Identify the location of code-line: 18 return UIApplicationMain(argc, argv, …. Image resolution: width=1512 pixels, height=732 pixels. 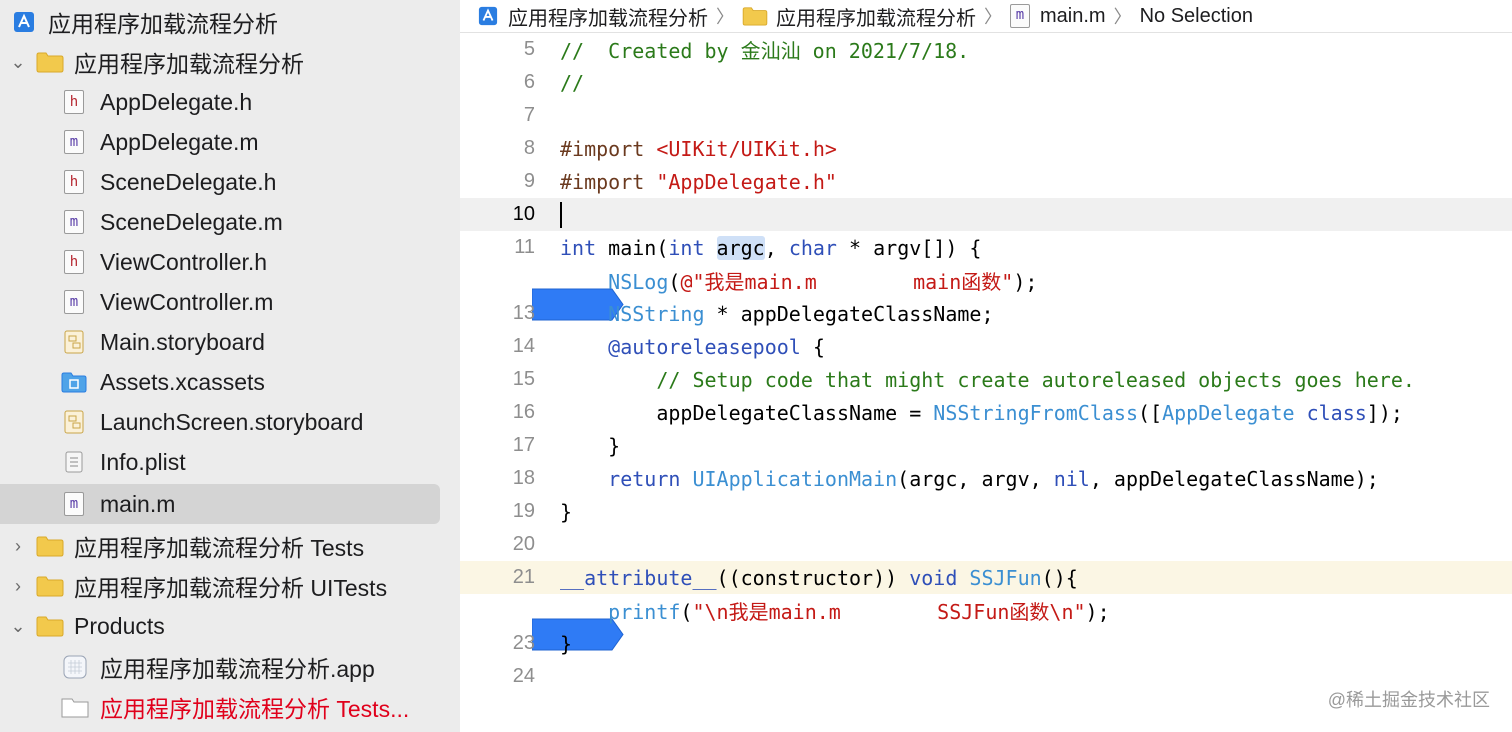
(986, 478).